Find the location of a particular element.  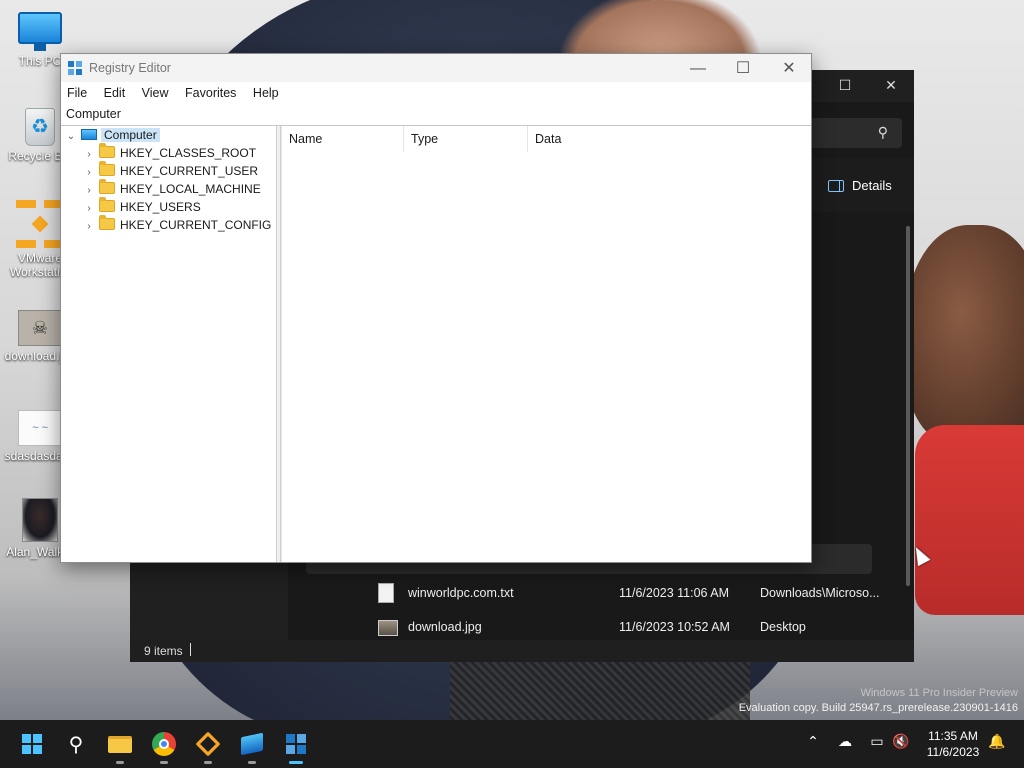

onedrive-icon: ☁ is located at coordinates (845, 742).